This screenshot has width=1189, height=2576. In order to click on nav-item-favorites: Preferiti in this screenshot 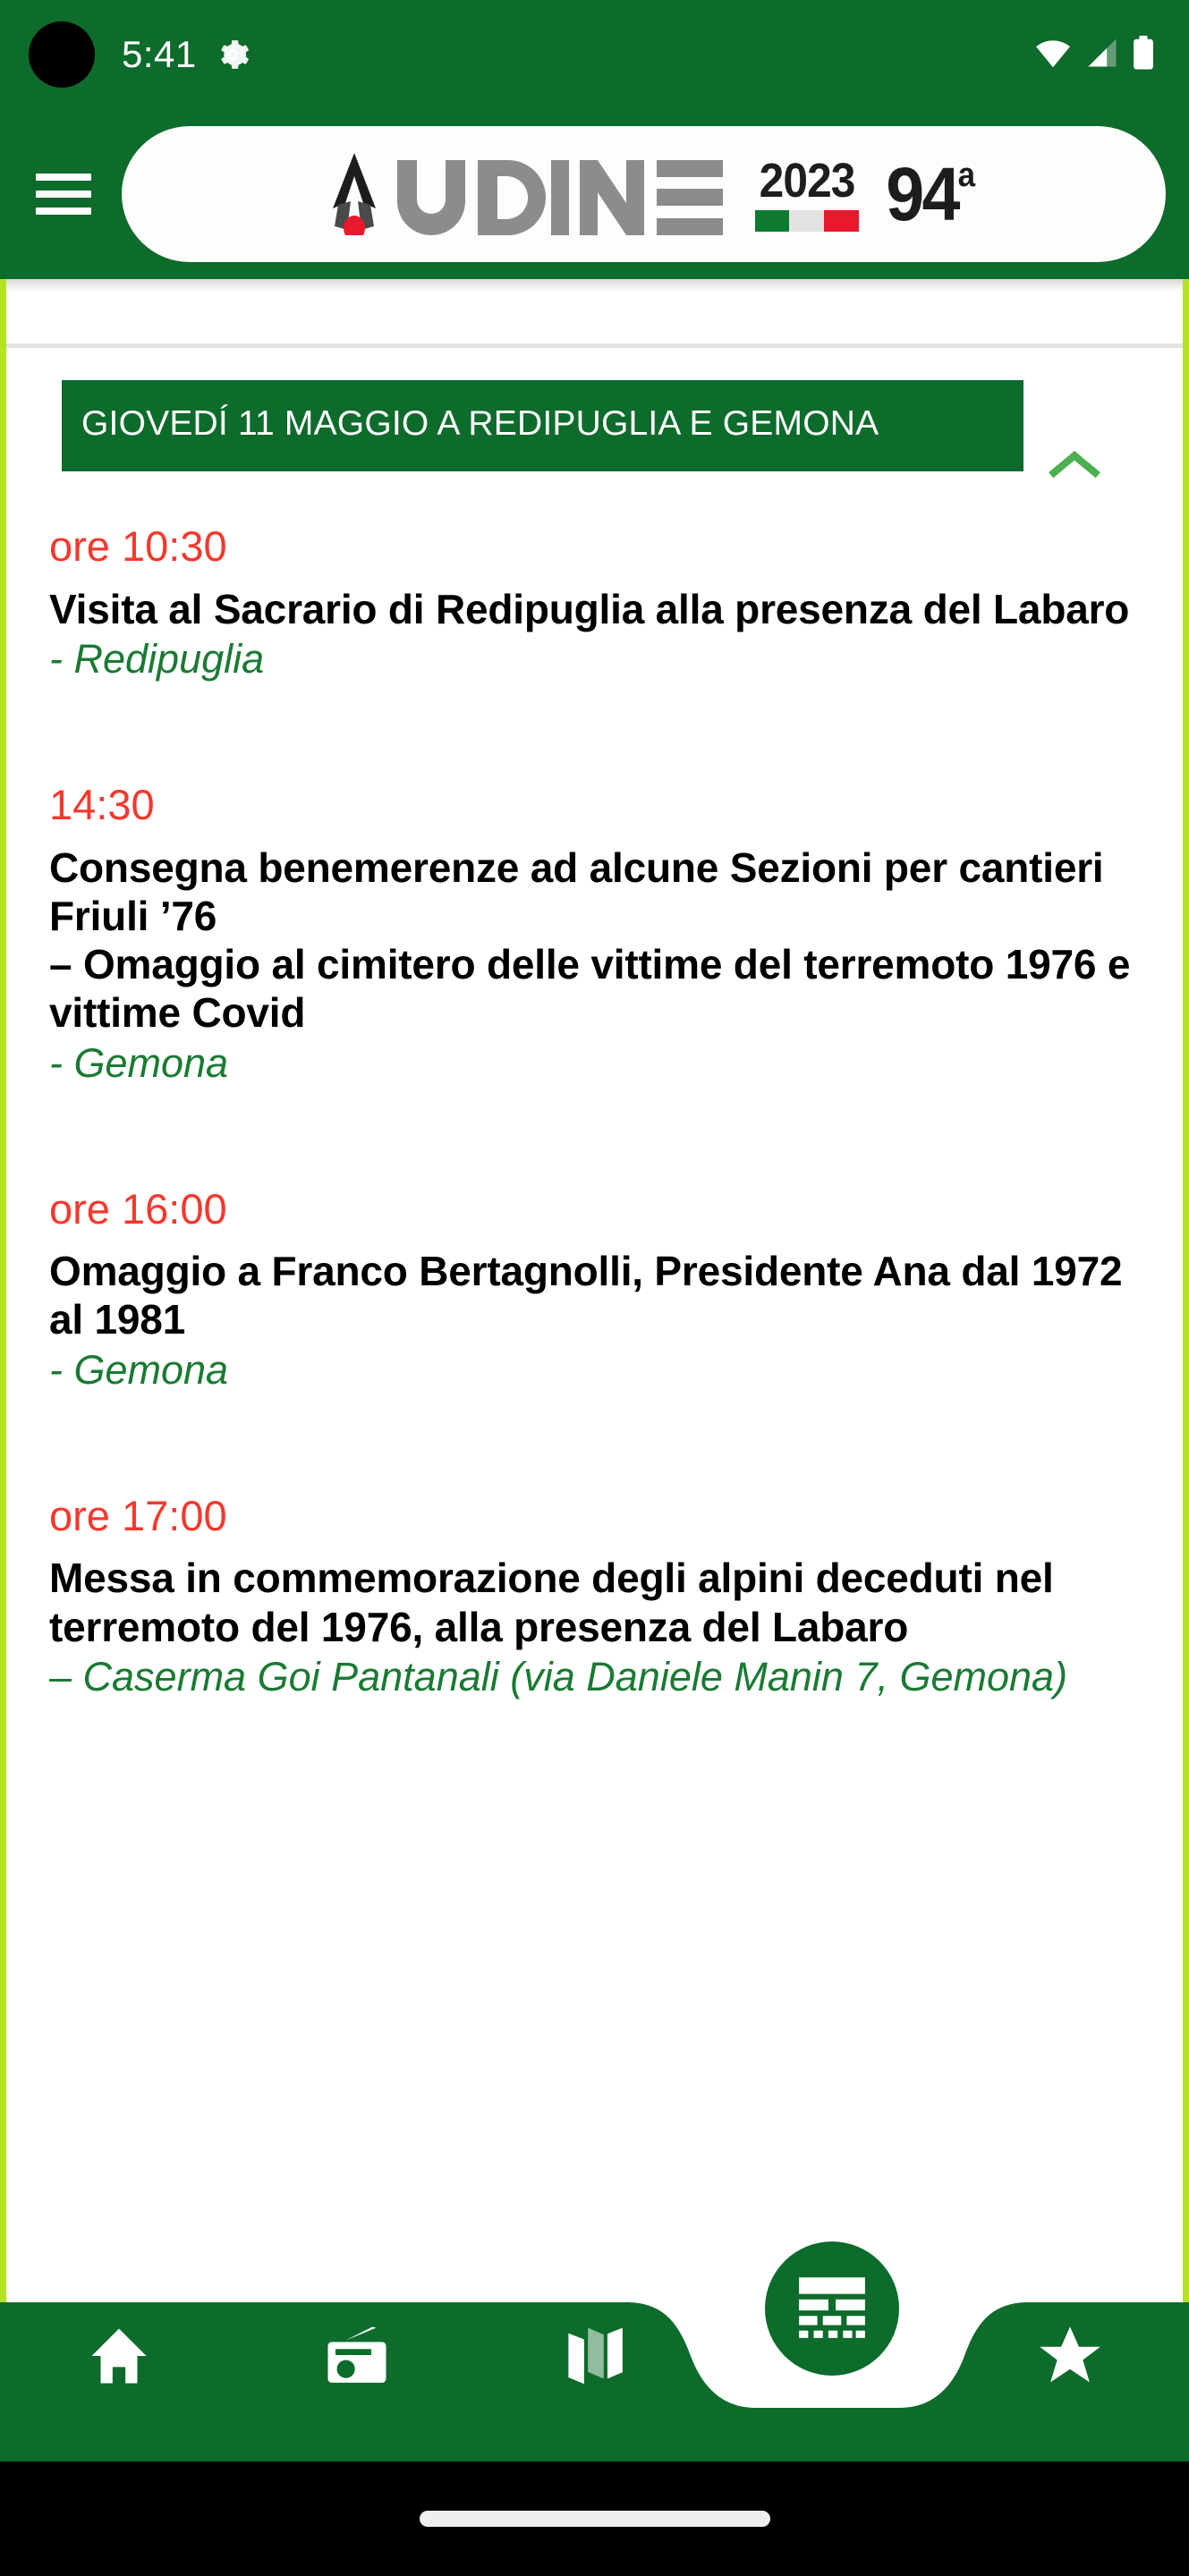, I will do `click(1070, 2358)`.